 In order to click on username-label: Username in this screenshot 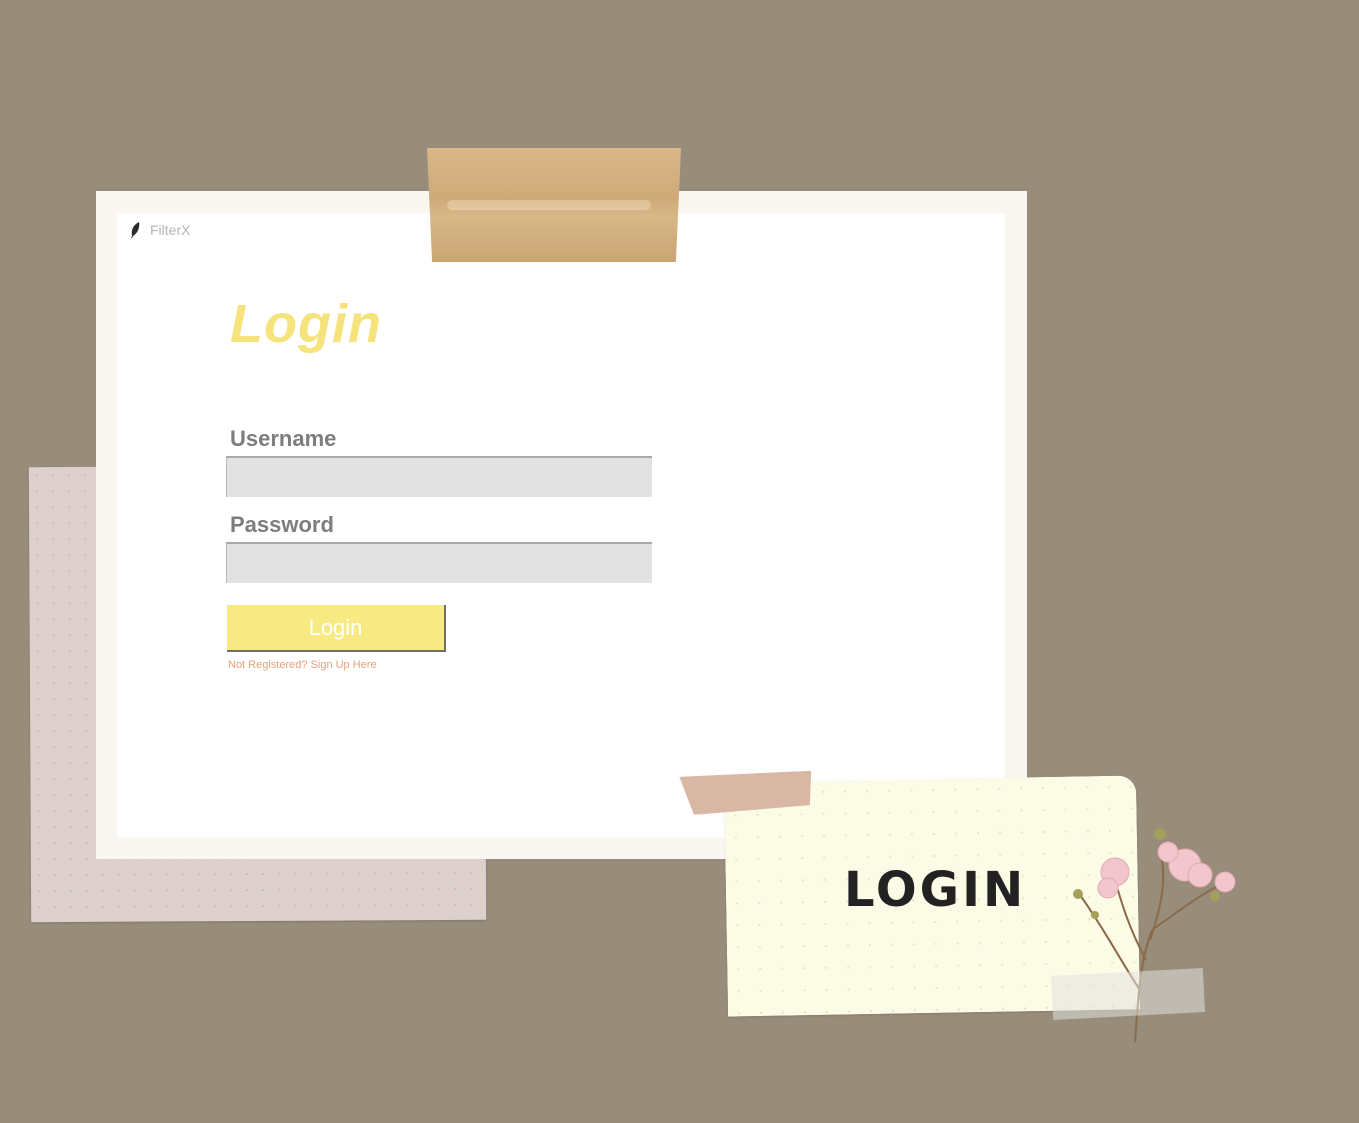, I will do `click(283, 438)`.